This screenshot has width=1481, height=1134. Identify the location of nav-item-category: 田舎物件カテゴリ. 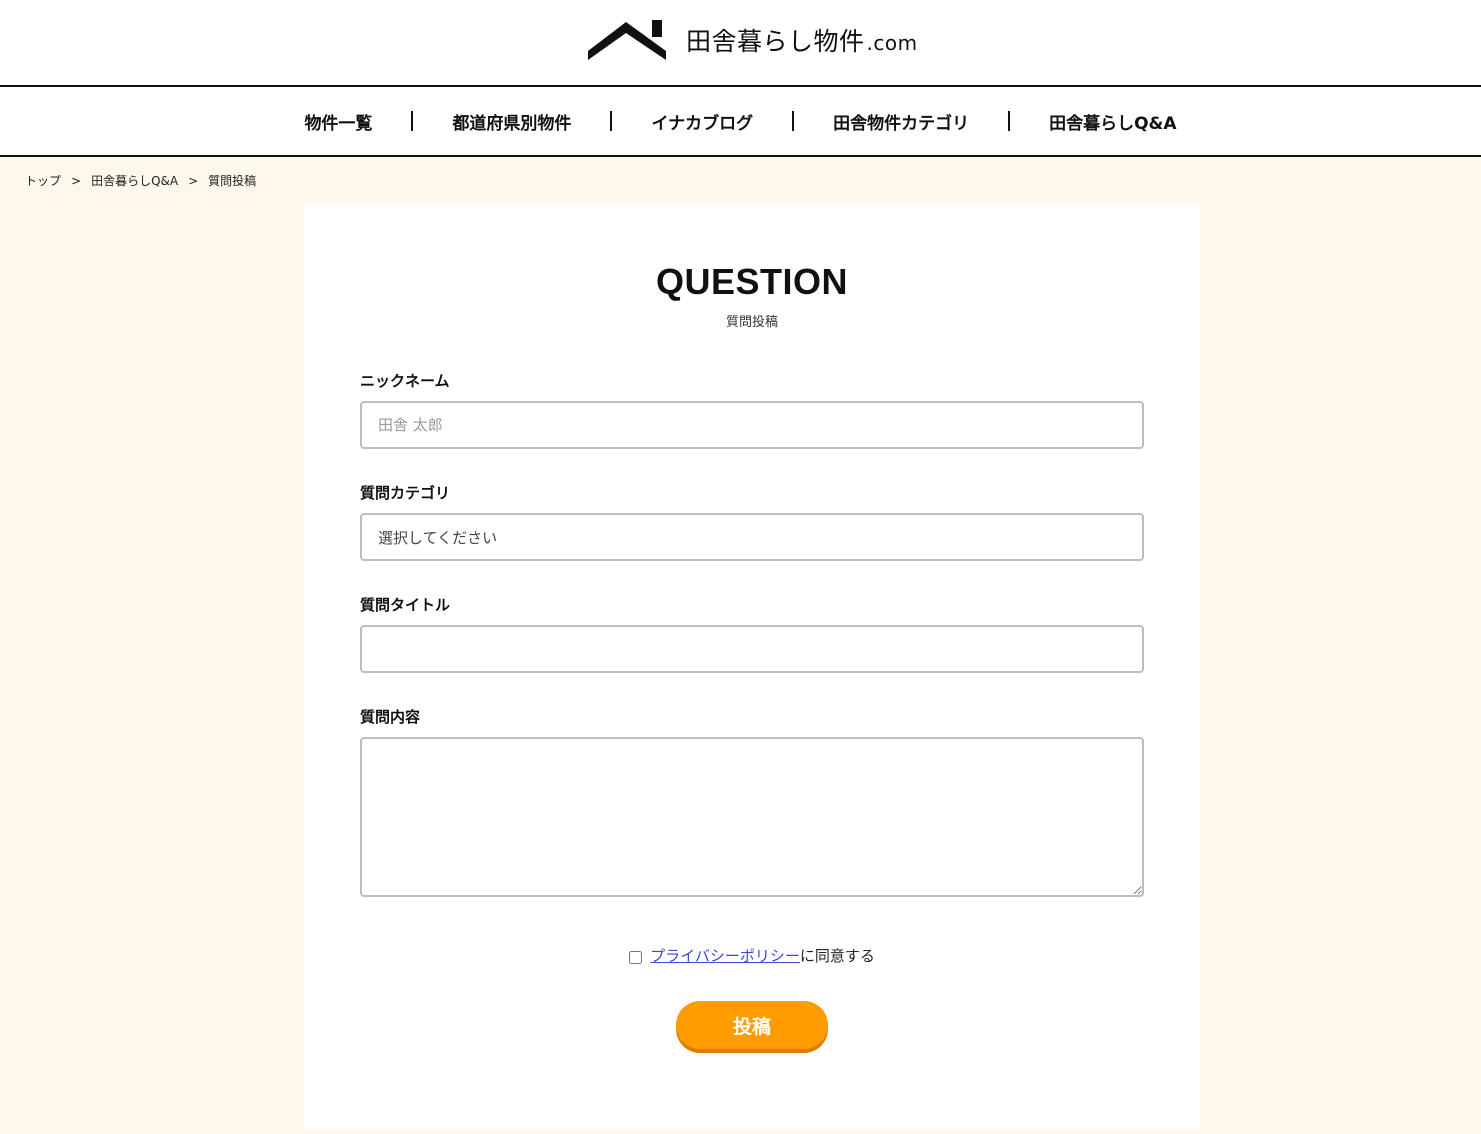
(901, 121).